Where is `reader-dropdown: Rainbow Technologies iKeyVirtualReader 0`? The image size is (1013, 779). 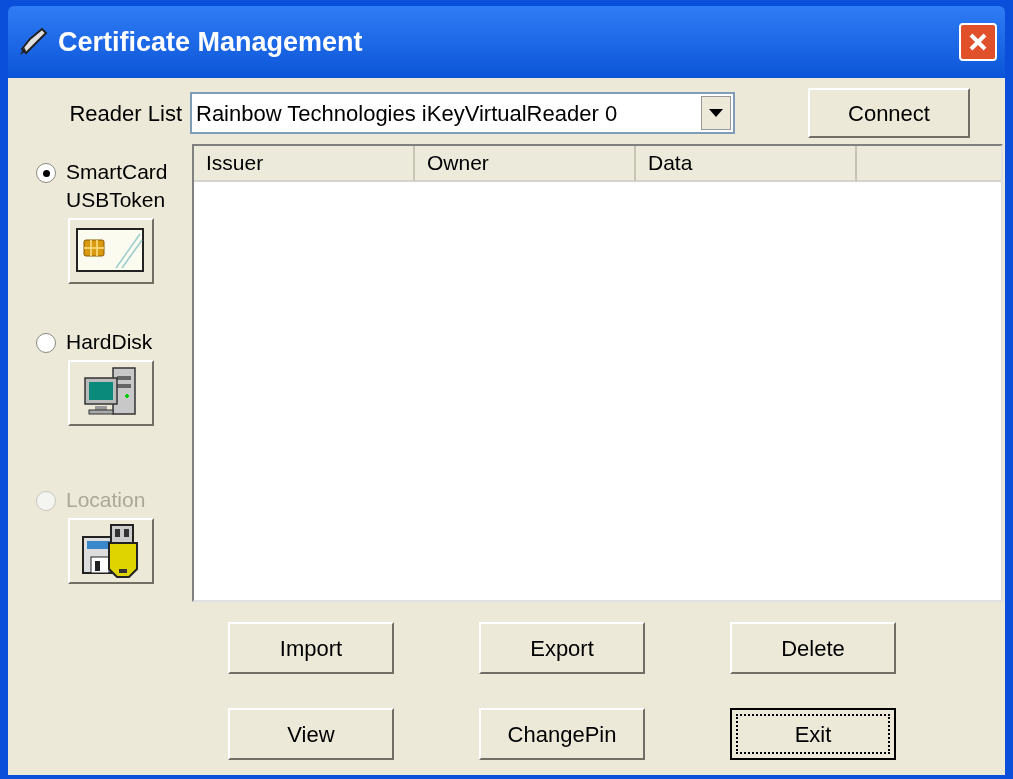
reader-dropdown: Rainbow Technologies iKeyVirtualReader 0 is located at coordinates (462, 113).